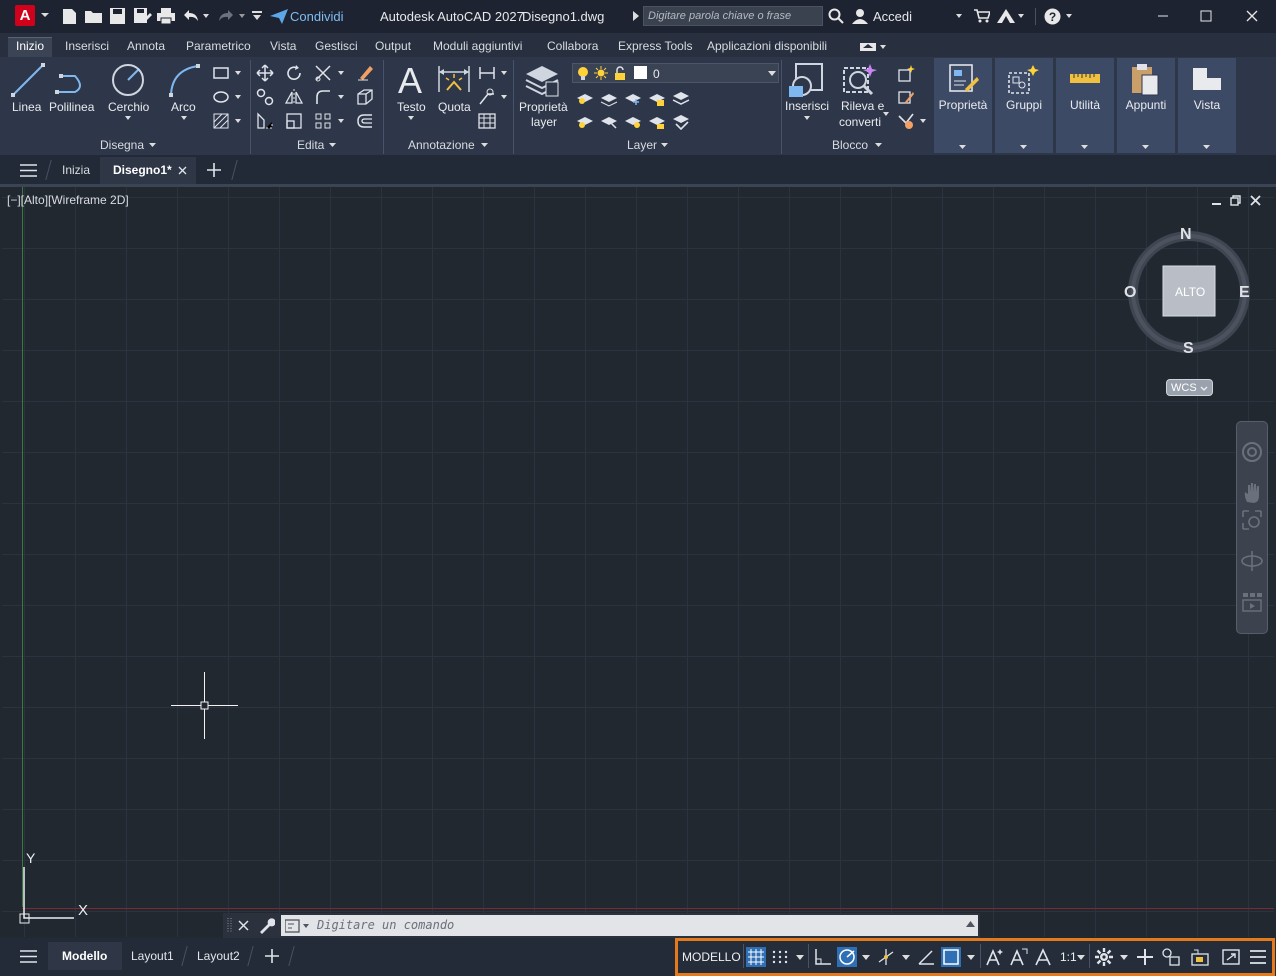 The height and width of the screenshot is (976, 1276). Describe the element at coordinates (1252, 520) in the screenshot. I see `zoom-extents-icon` at that location.